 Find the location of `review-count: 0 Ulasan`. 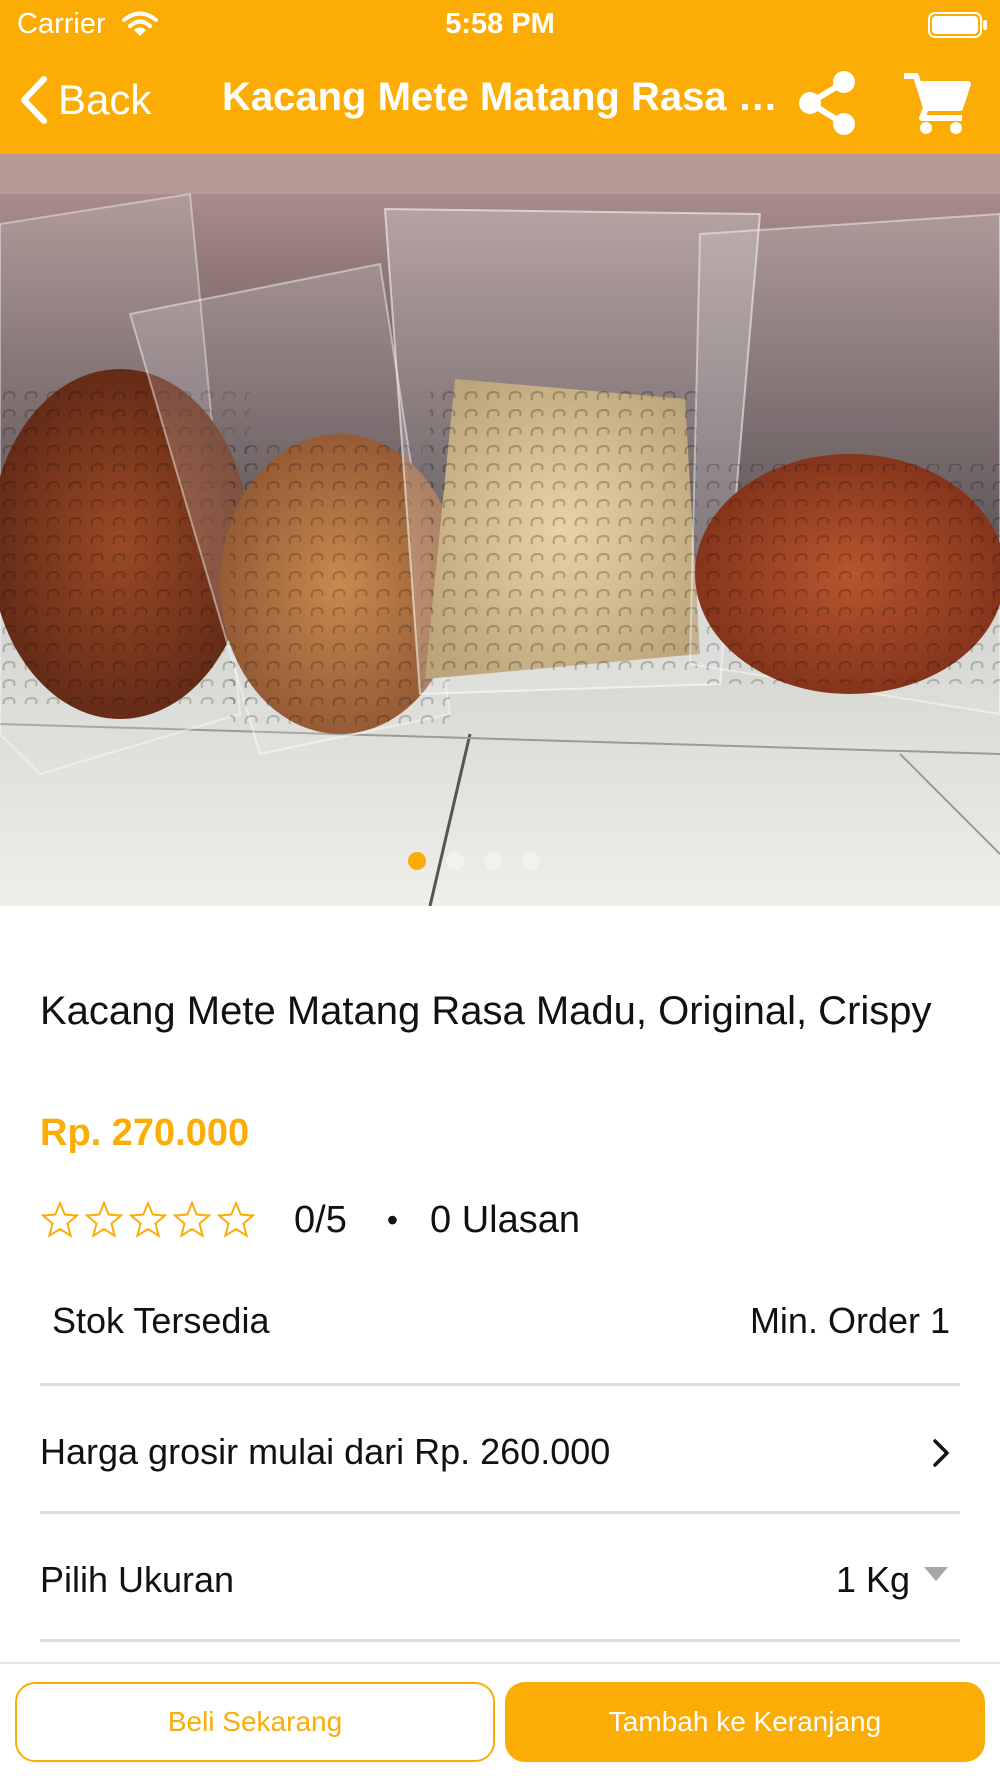

review-count: 0 Ulasan is located at coordinates (505, 1220).